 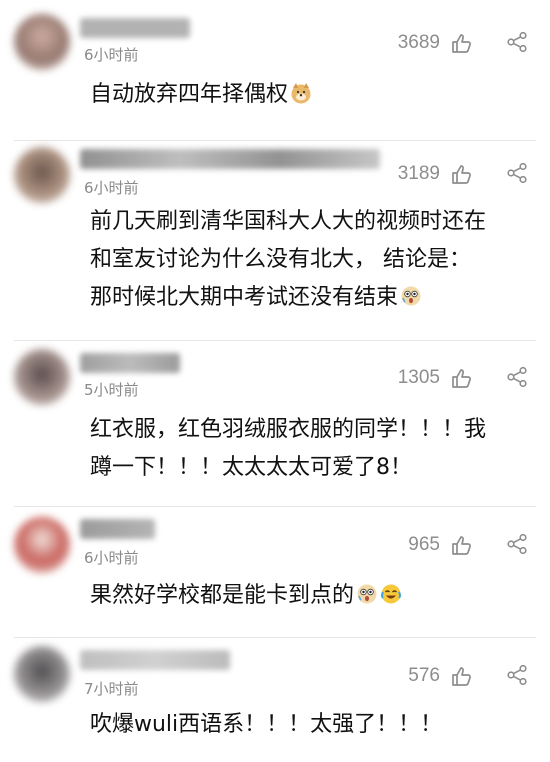 What do you see at coordinates (288, 429) in the screenshot?
I see `comment-text-line: 红衣服，红色羽绒服衣服的同学！！！我` at bounding box center [288, 429].